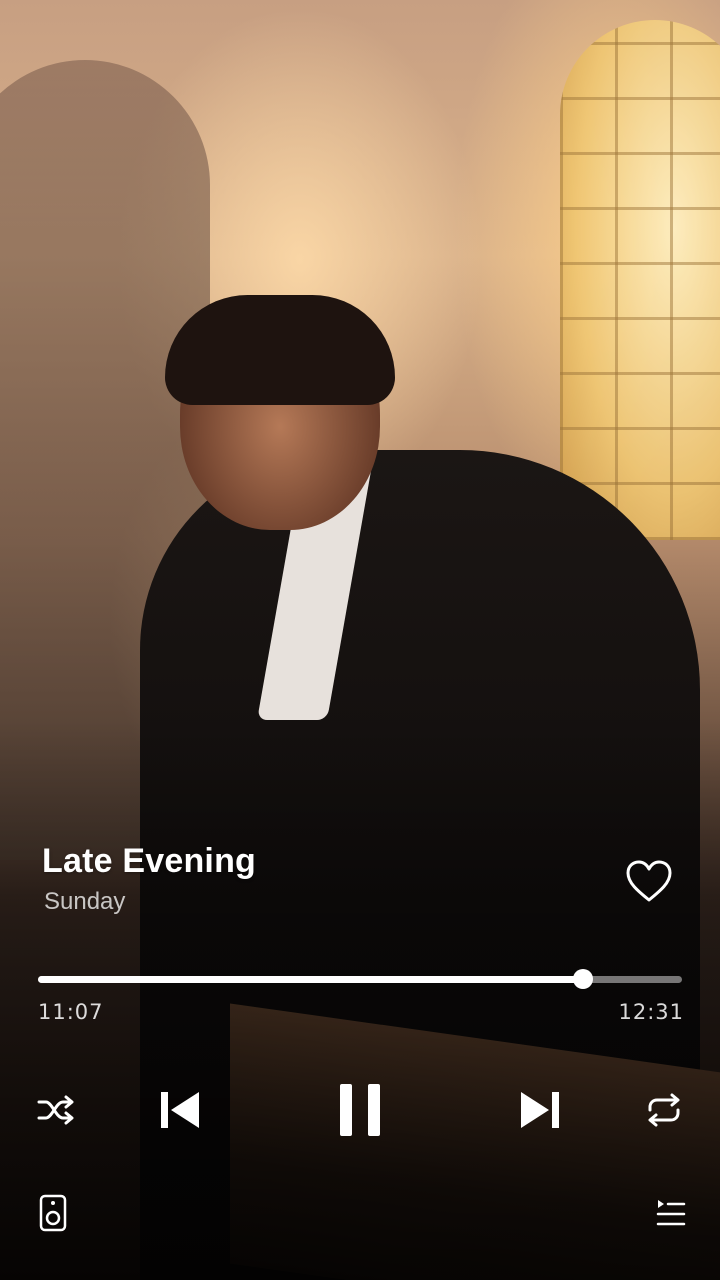 The height and width of the screenshot is (1280, 720). I want to click on seek-bar, so click(360, 979).